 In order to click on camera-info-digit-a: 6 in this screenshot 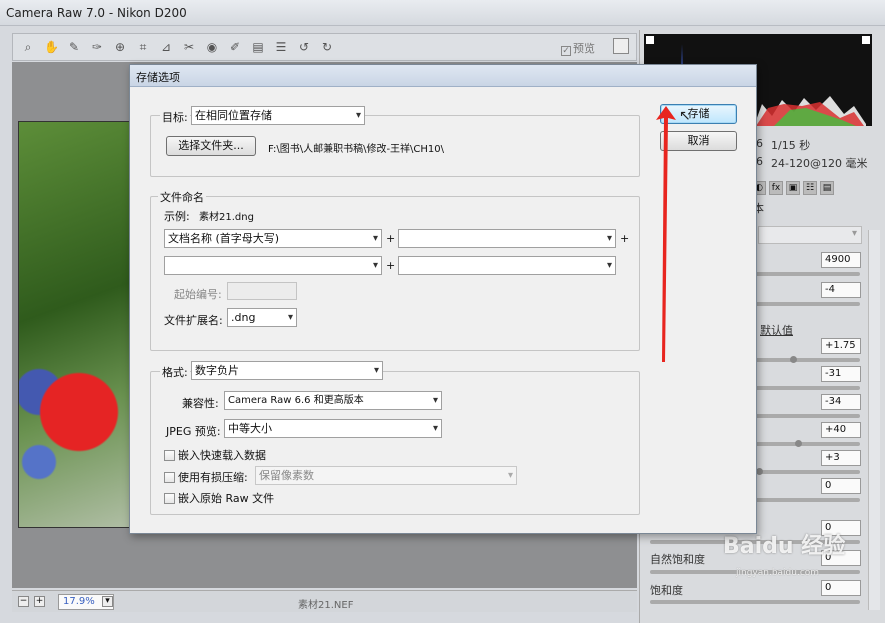, I will do `click(759, 143)`.